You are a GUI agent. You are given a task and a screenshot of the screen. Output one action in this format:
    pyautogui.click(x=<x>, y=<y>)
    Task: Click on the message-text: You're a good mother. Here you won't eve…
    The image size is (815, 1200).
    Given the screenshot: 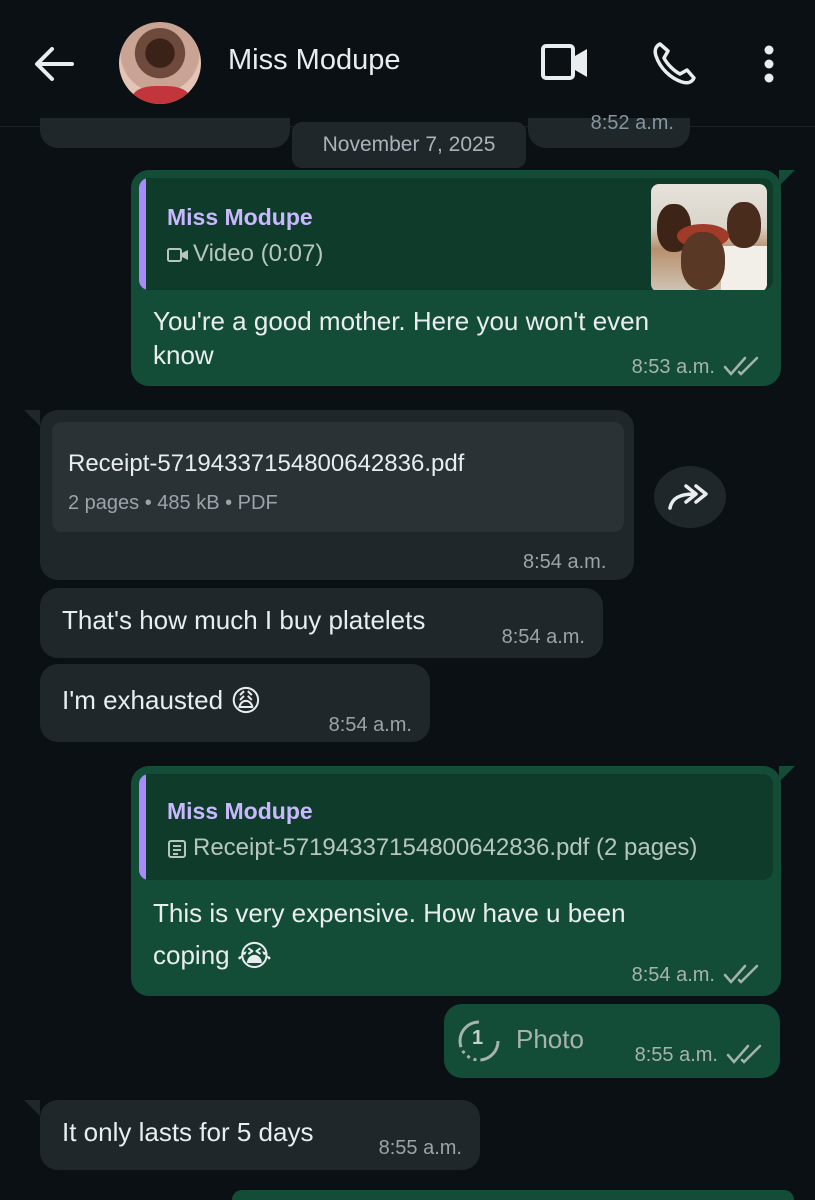 What is the action you would take?
    pyautogui.click(x=401, y=338)
    